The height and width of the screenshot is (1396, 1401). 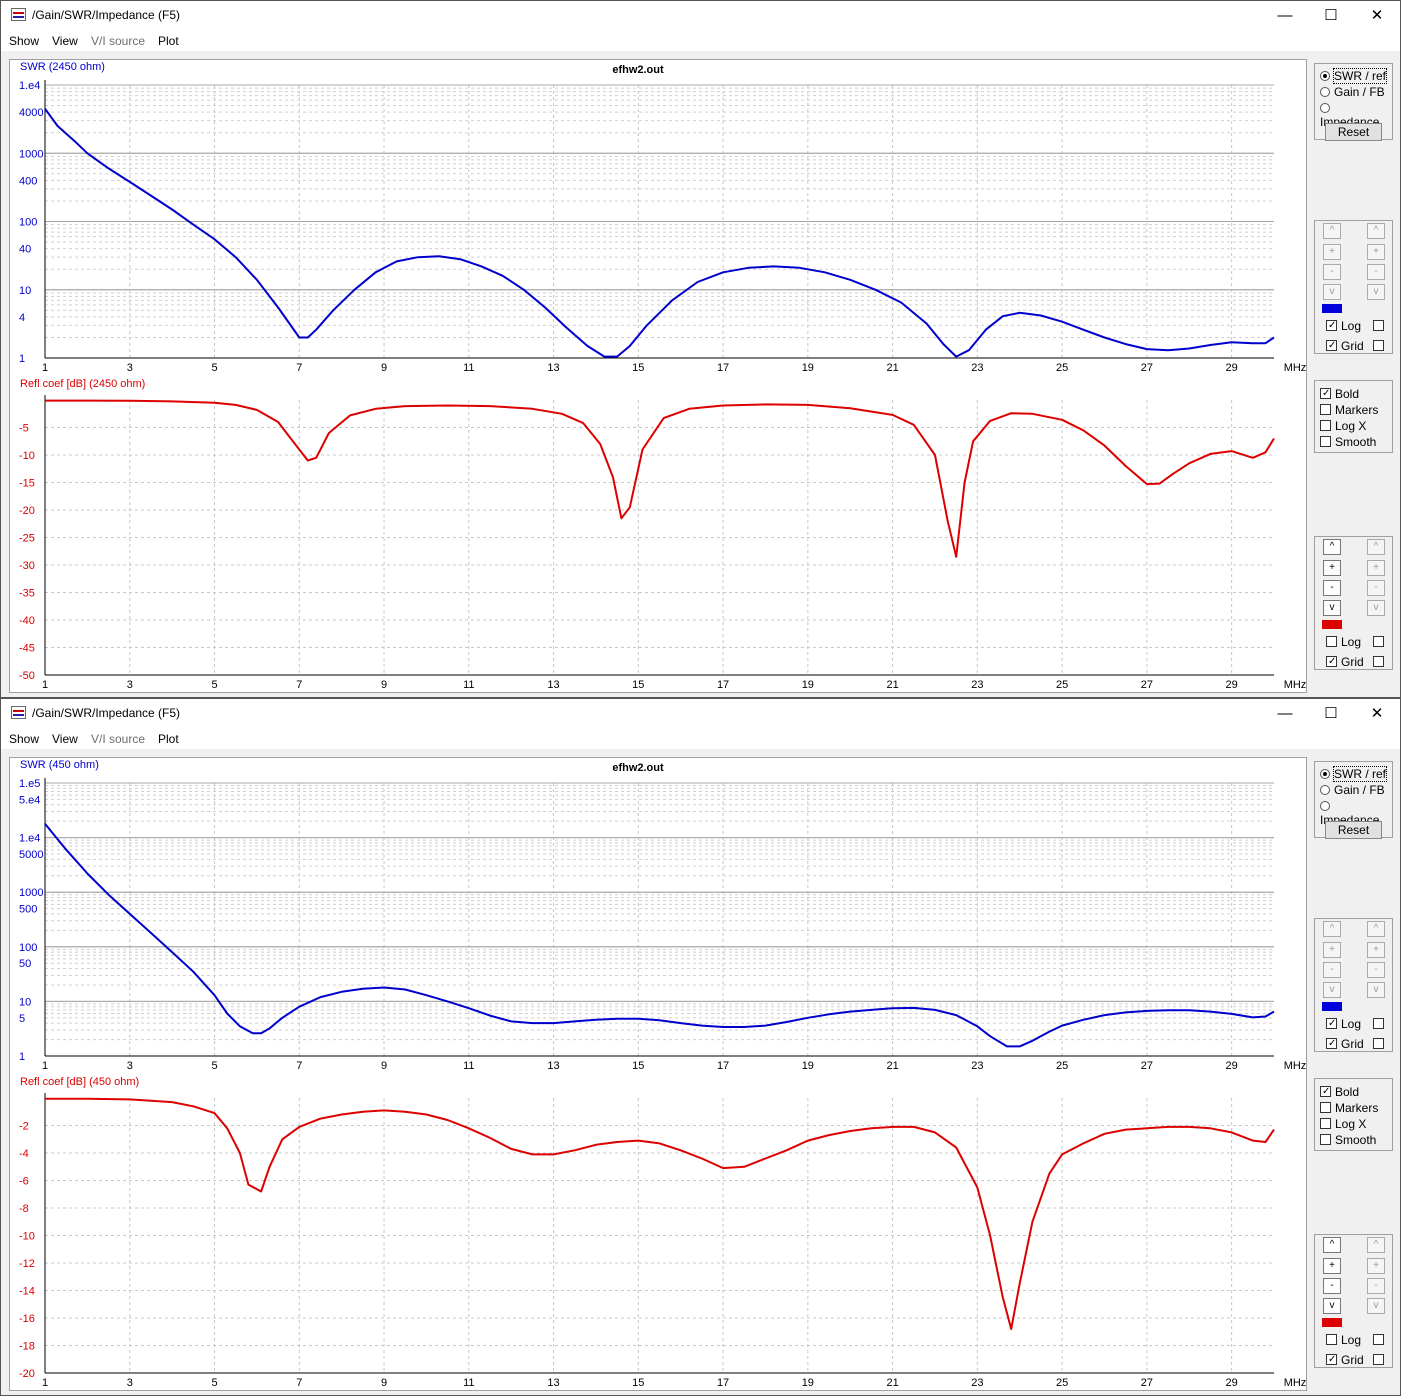 I want to click on chart-title: Refl coef [dB] (2450 ohm), so click(x=82, y=384).